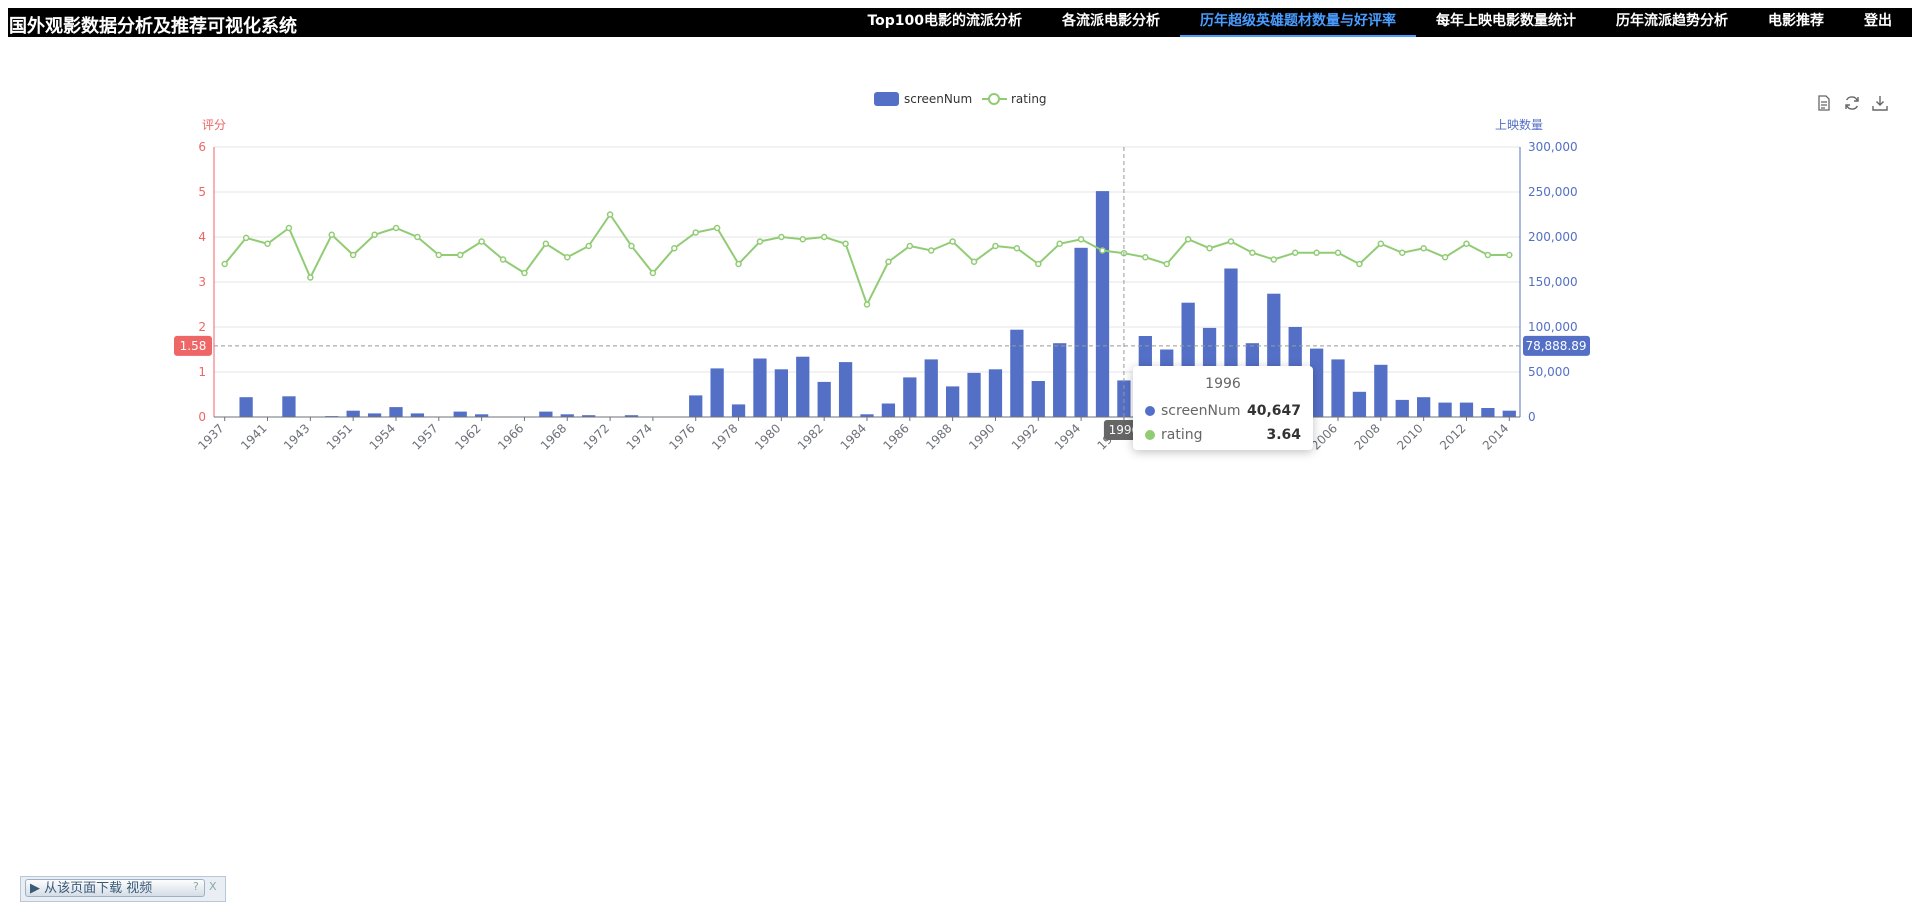  I want to click on x-tick-label: 1937, so click(210, 436).